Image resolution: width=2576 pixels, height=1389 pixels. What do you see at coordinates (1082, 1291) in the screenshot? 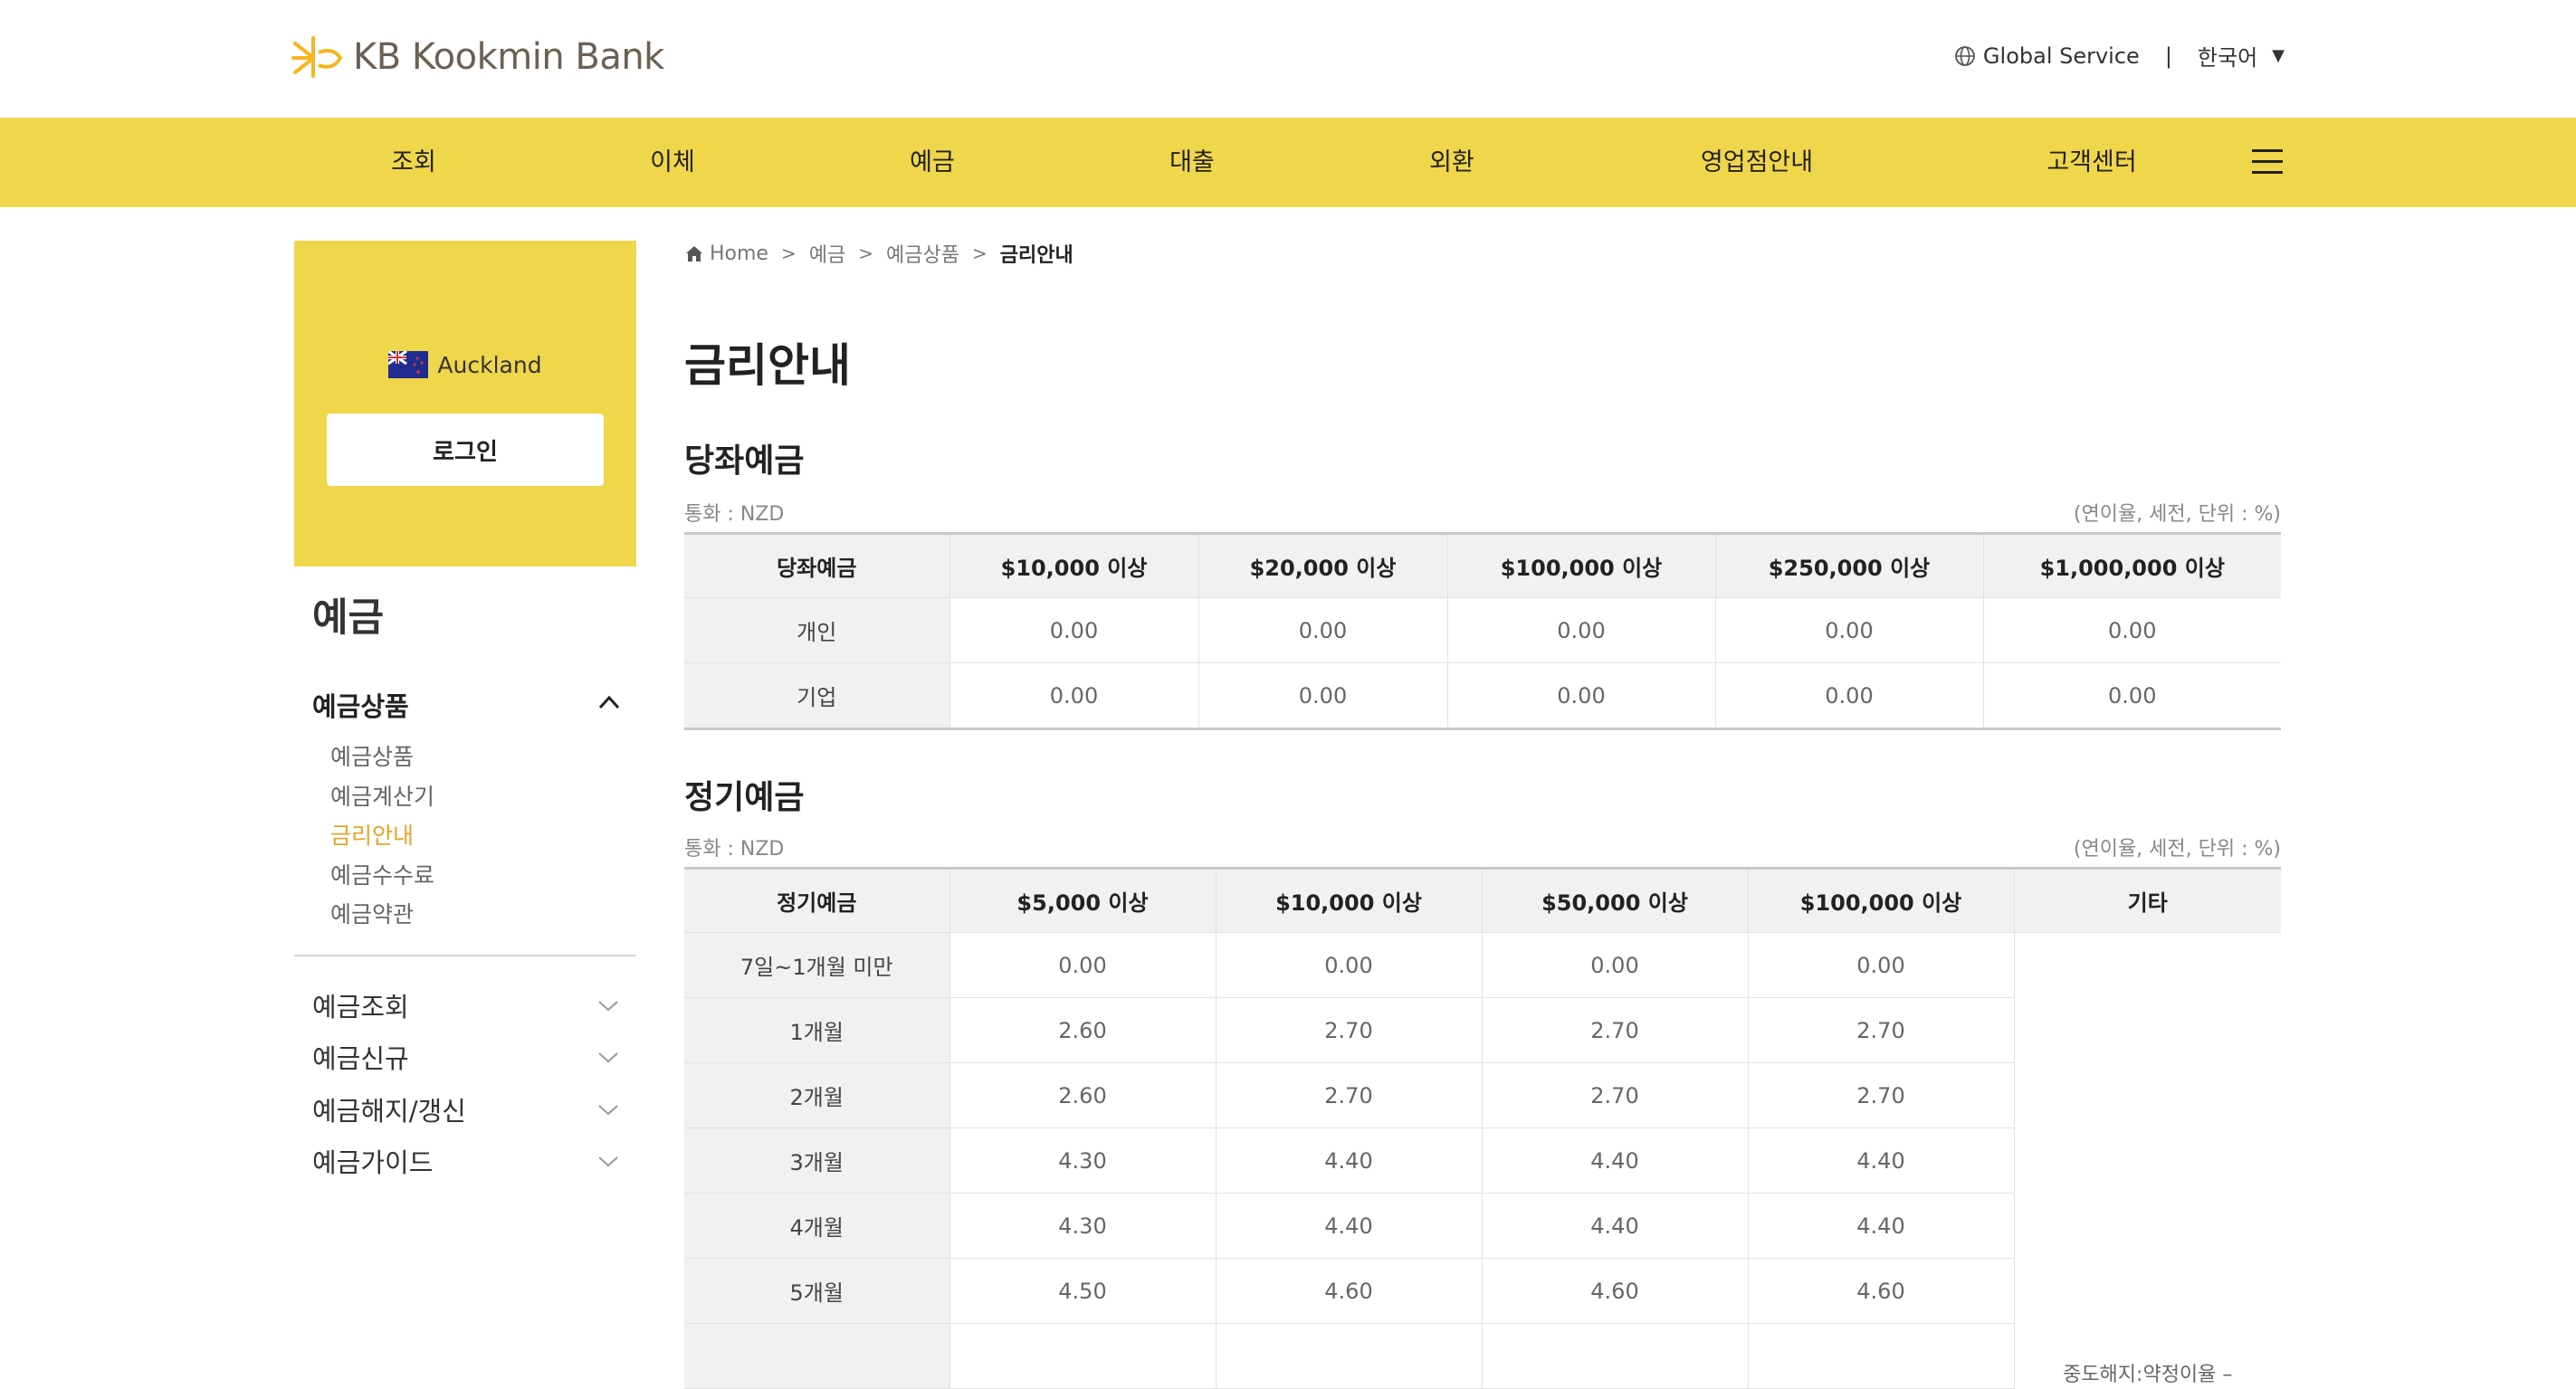
I see `rate-cell: 4.50` at bounding box center [1082, 1291].